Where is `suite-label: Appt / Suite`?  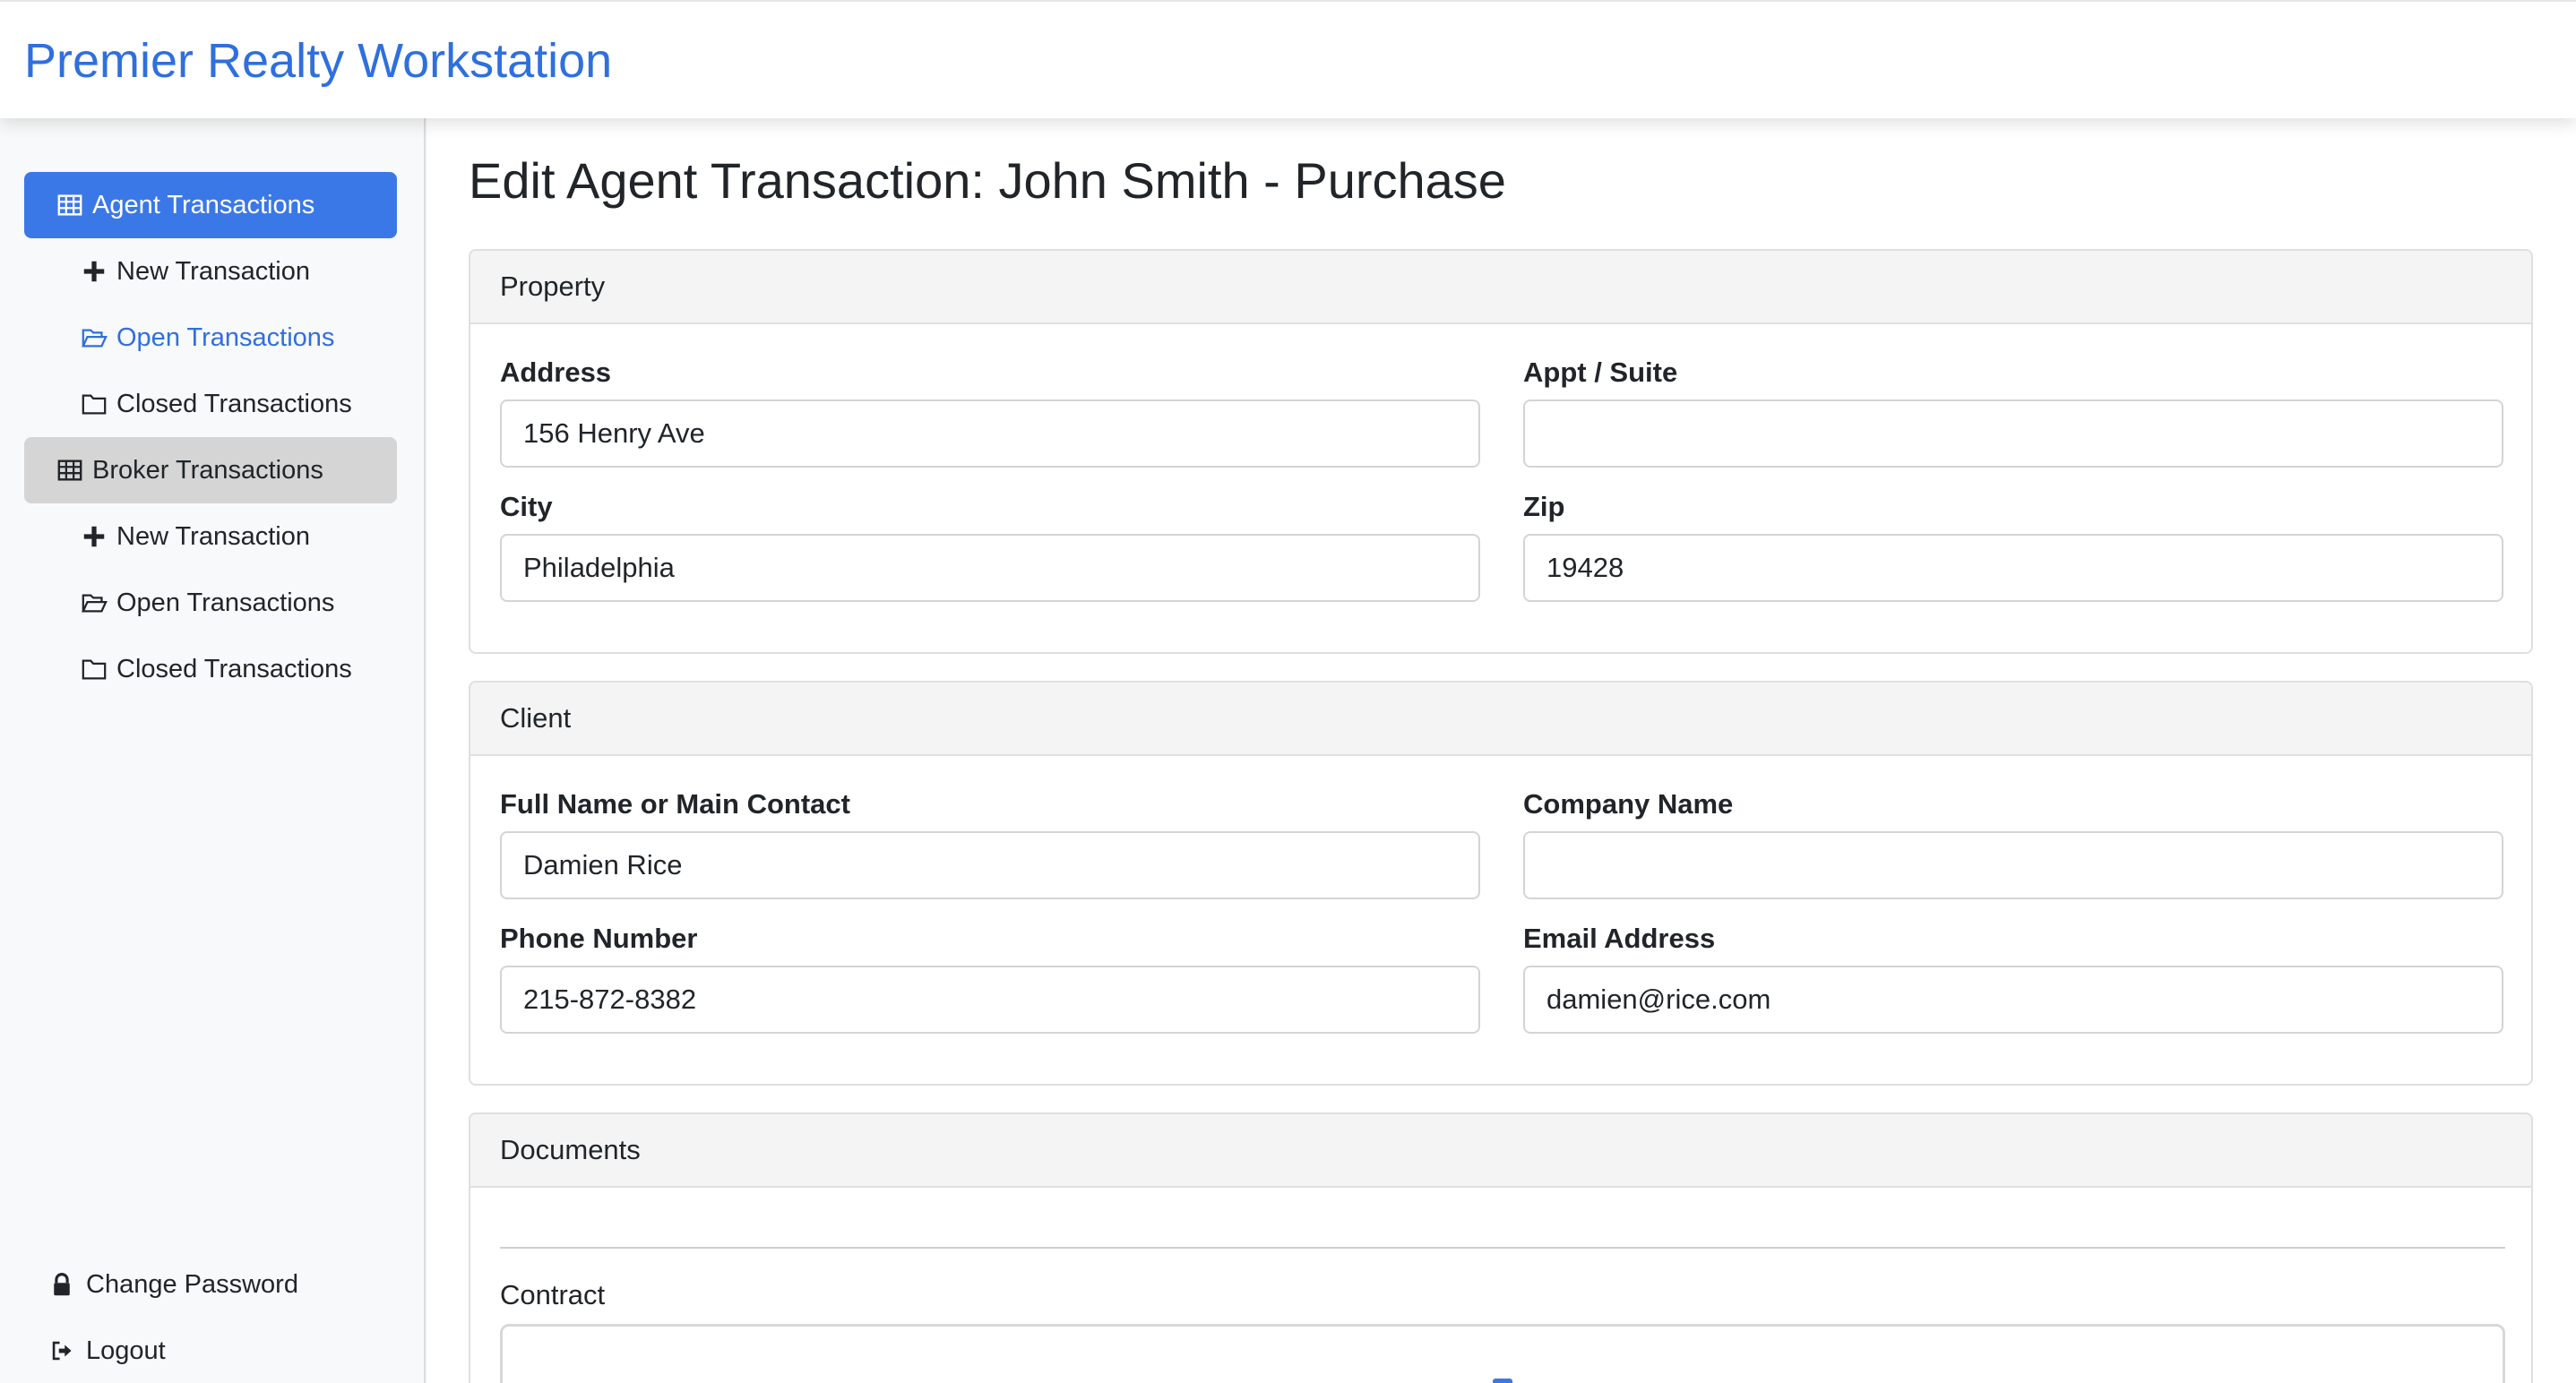
suite-label: Appt / Suite is located at coordinates (1601, 372).